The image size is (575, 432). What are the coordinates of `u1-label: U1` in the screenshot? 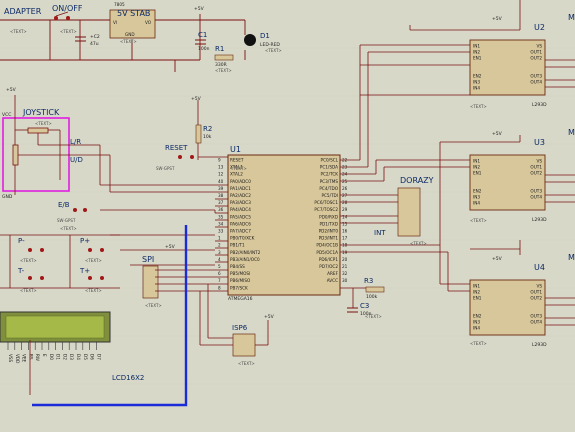 It's located at (235, 149).